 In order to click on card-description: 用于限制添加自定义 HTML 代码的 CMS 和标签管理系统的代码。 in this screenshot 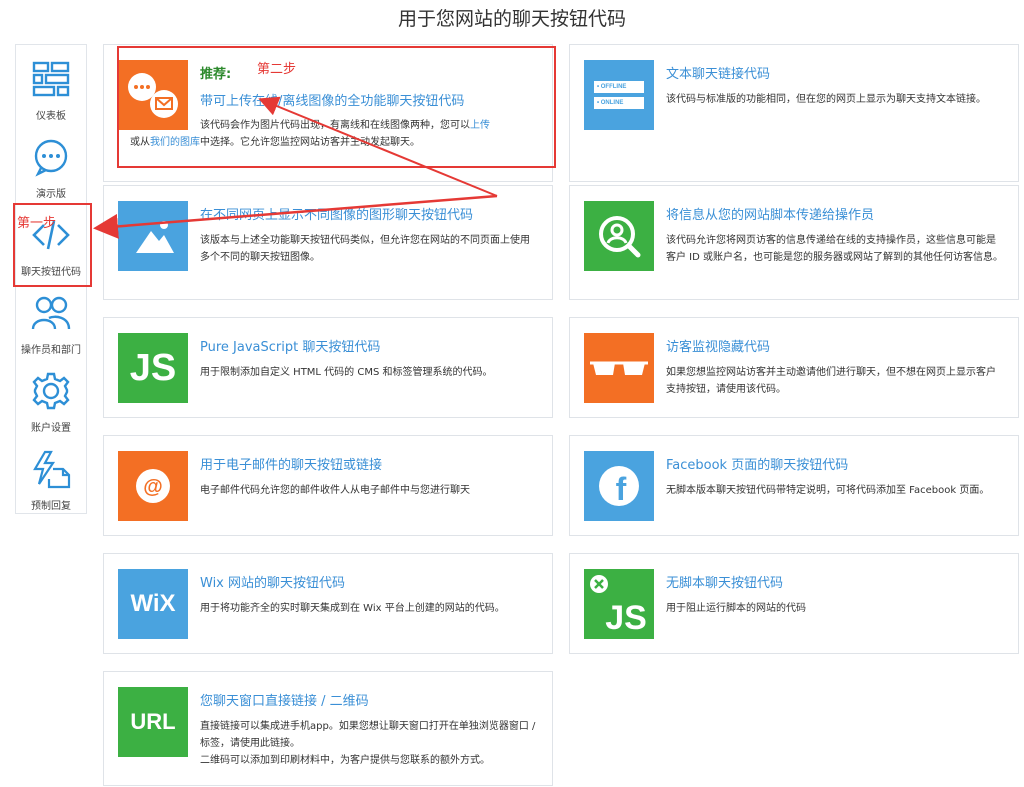, I will do `click(346, 372)`.